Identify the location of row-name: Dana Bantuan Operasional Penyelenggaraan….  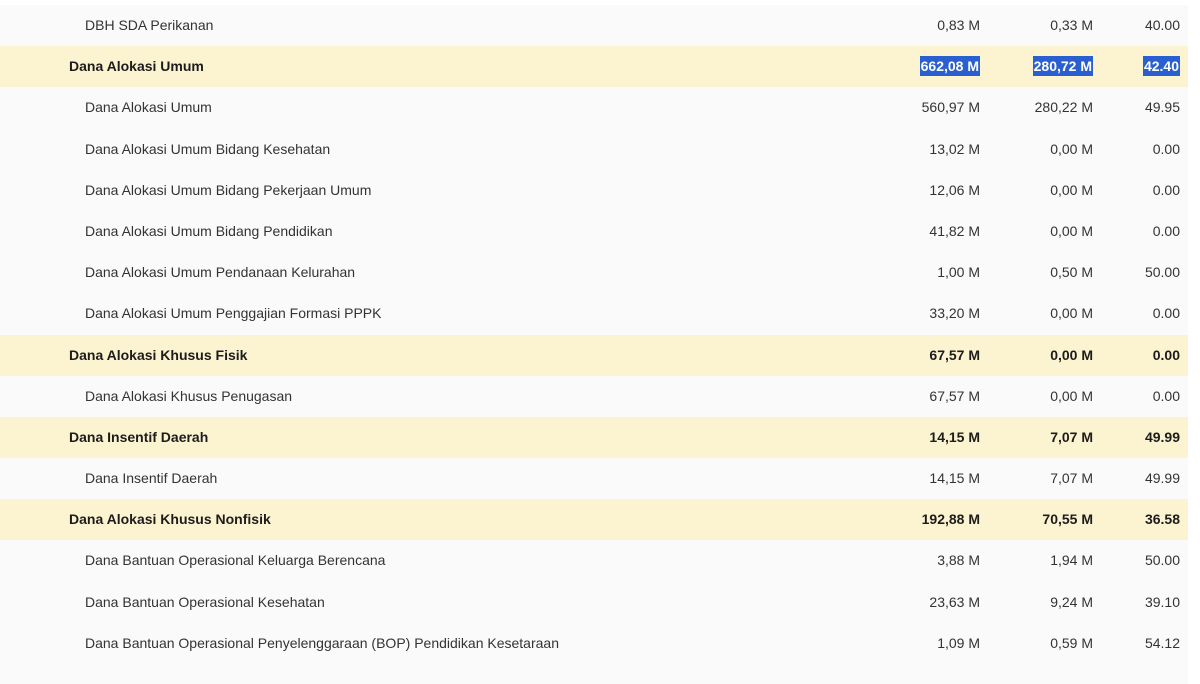
(322, 642).